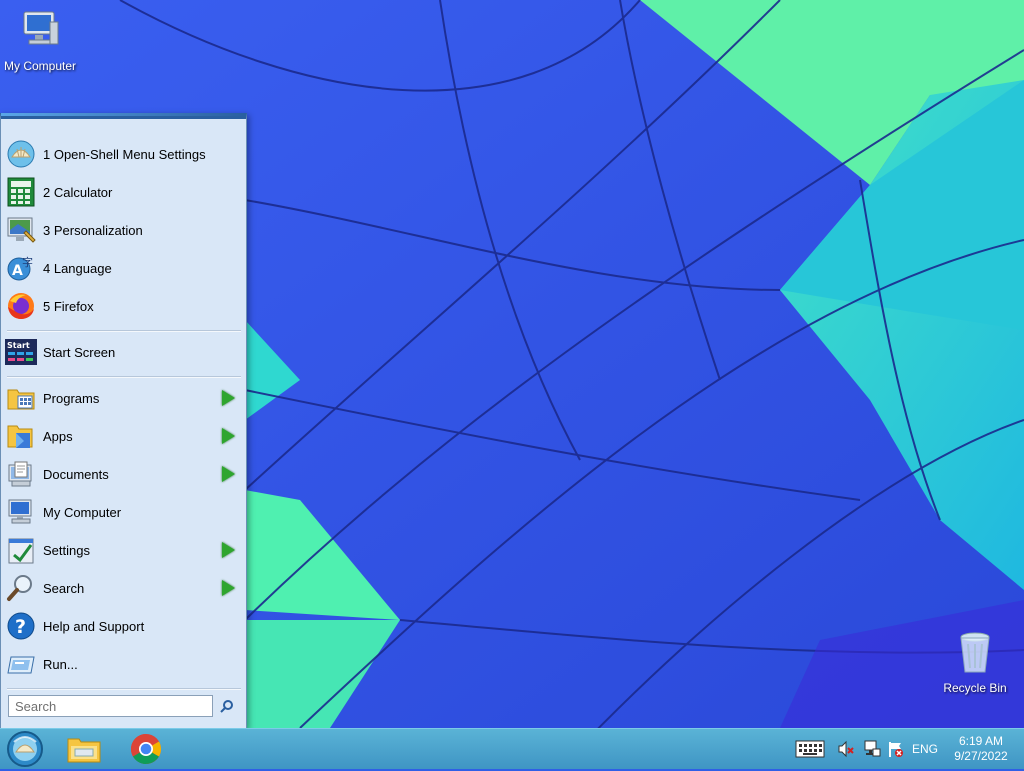 The image size is (1024, 771). I want to click on menu-item-label: 5 Firefox, so click(68, 306).